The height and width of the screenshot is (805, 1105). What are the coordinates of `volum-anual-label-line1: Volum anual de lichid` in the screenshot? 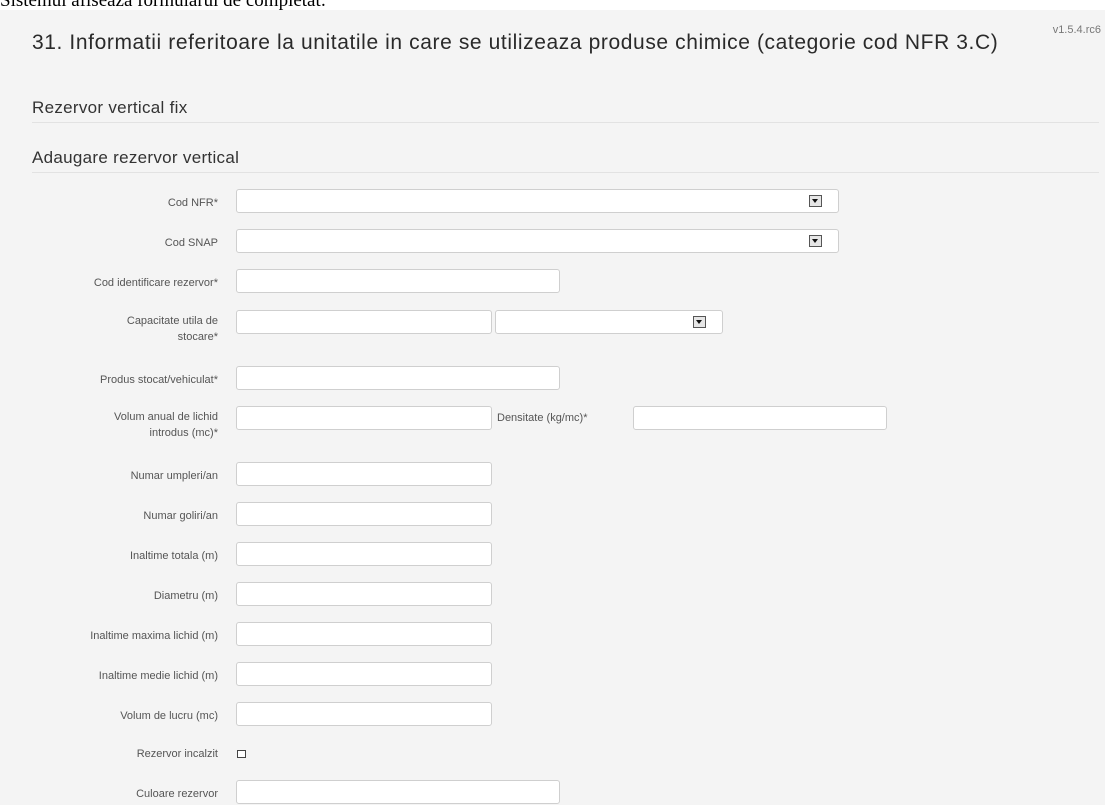 It's located at (166, 417).